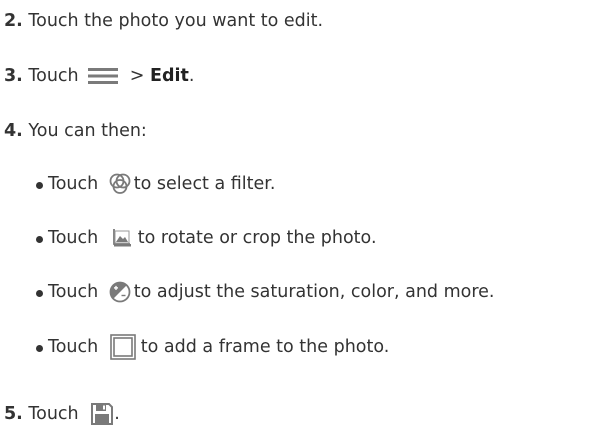  What do you see at coordinates (120, 292) in the screenshot?
I see `adjust-icon` at bounding box center [120, 292].